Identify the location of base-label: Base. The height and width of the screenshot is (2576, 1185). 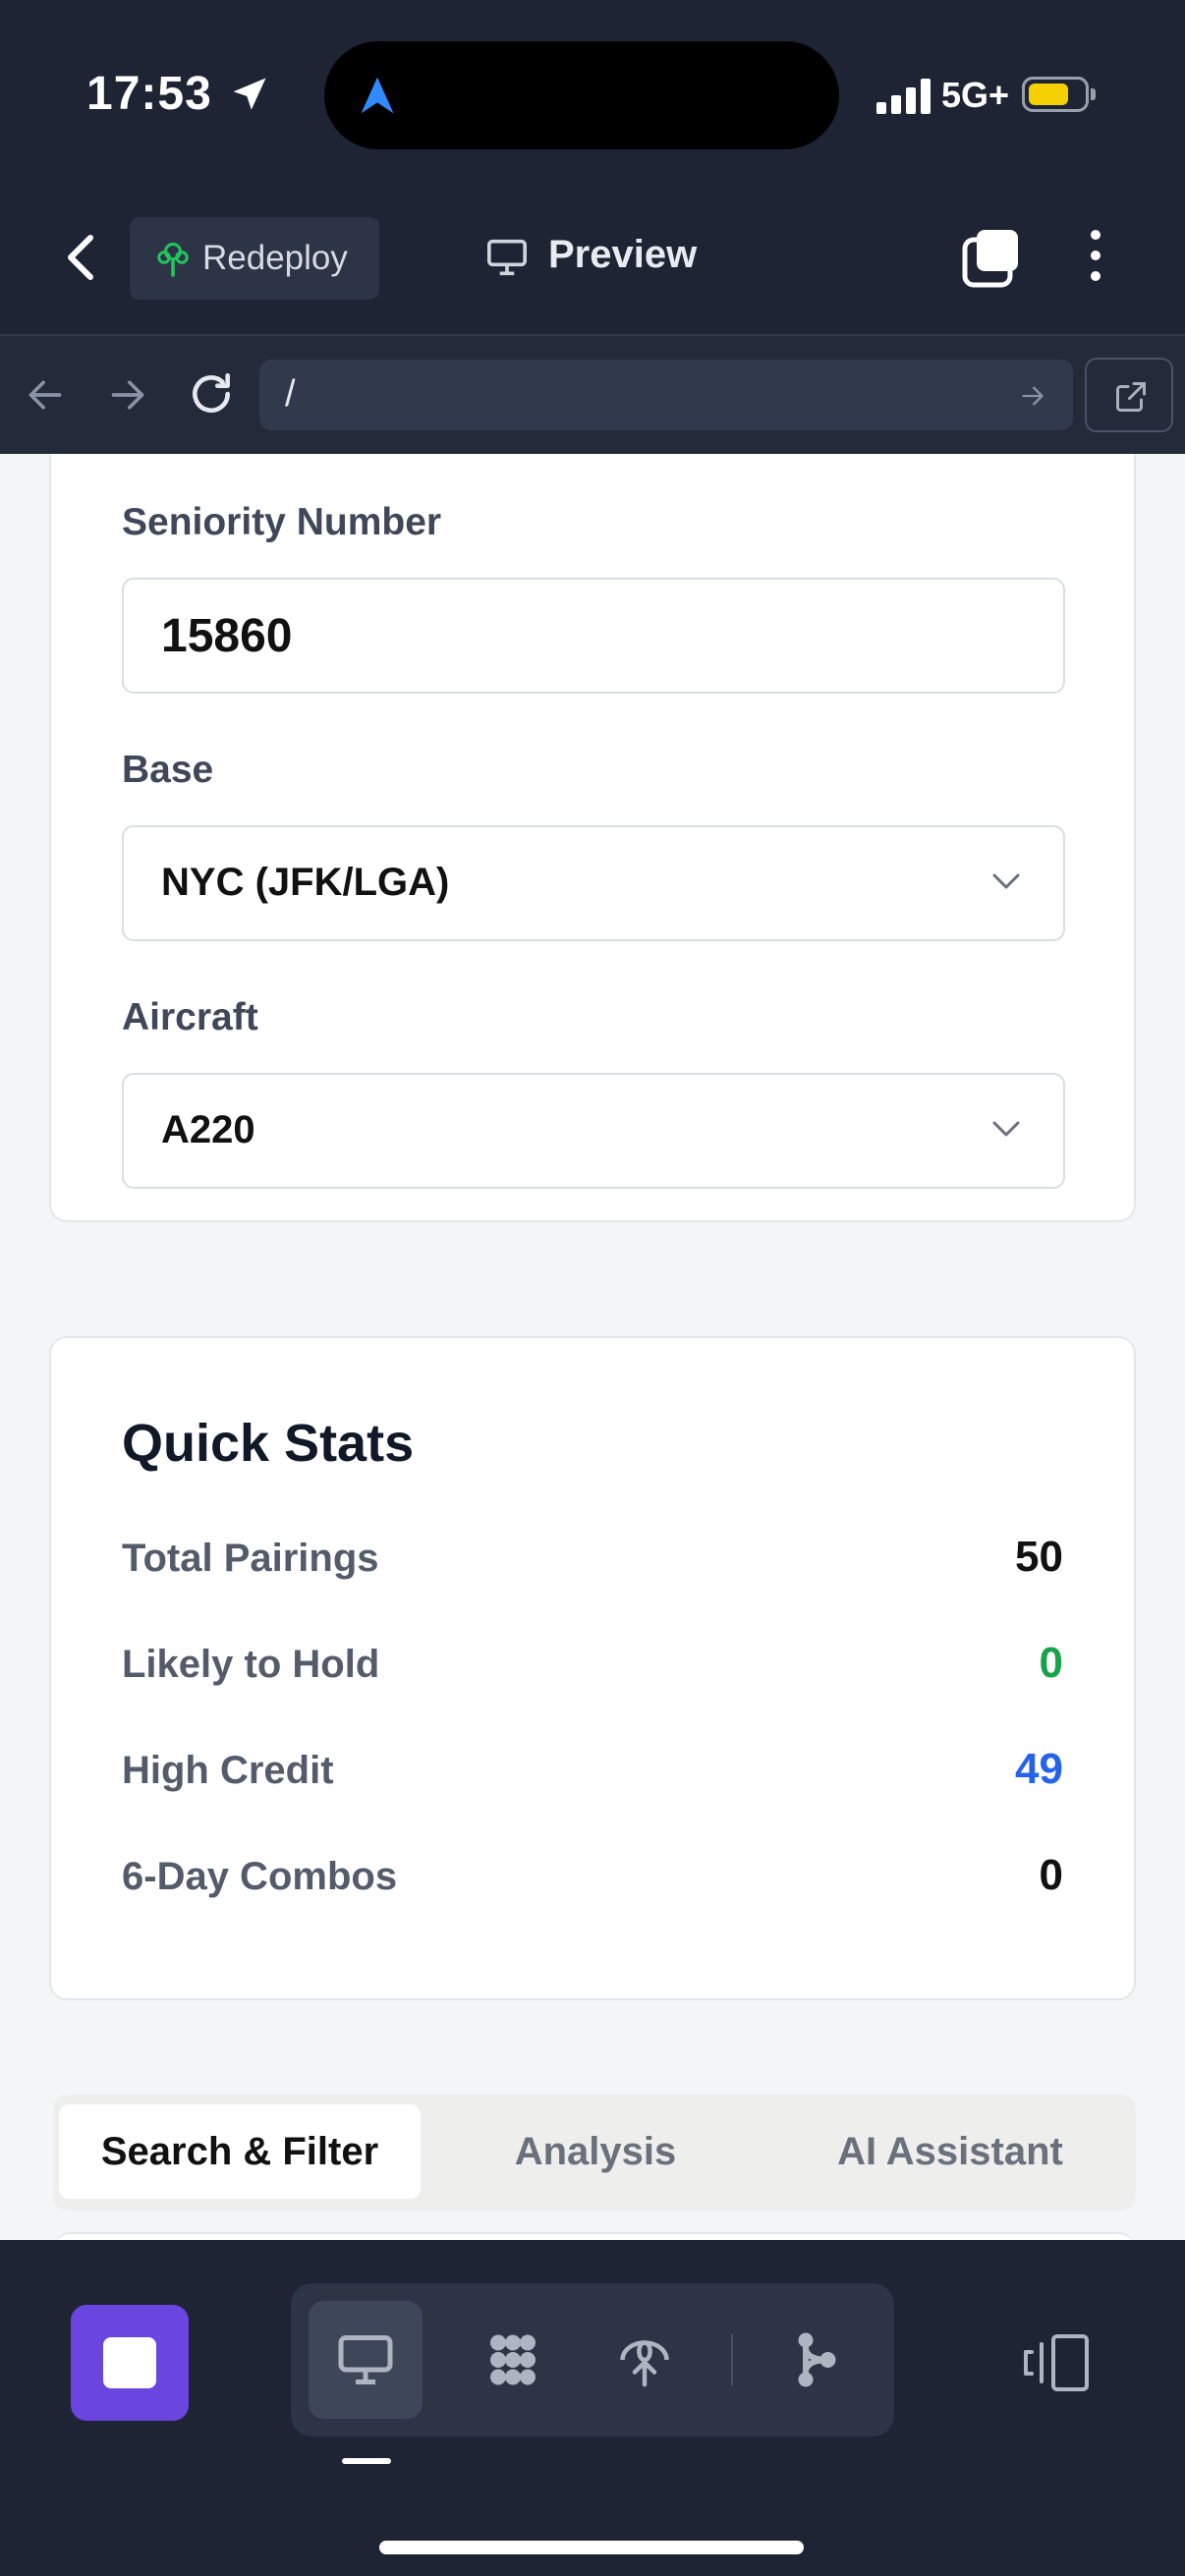
(168, 770).